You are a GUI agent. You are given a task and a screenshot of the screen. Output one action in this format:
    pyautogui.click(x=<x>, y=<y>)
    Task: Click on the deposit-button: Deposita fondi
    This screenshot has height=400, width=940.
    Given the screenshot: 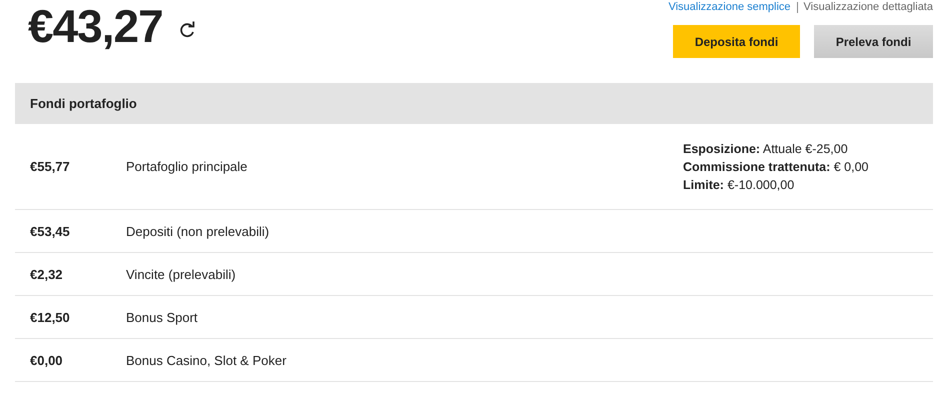 What is the action you would take?
    pyautogui.click(x=736, y=41)
    